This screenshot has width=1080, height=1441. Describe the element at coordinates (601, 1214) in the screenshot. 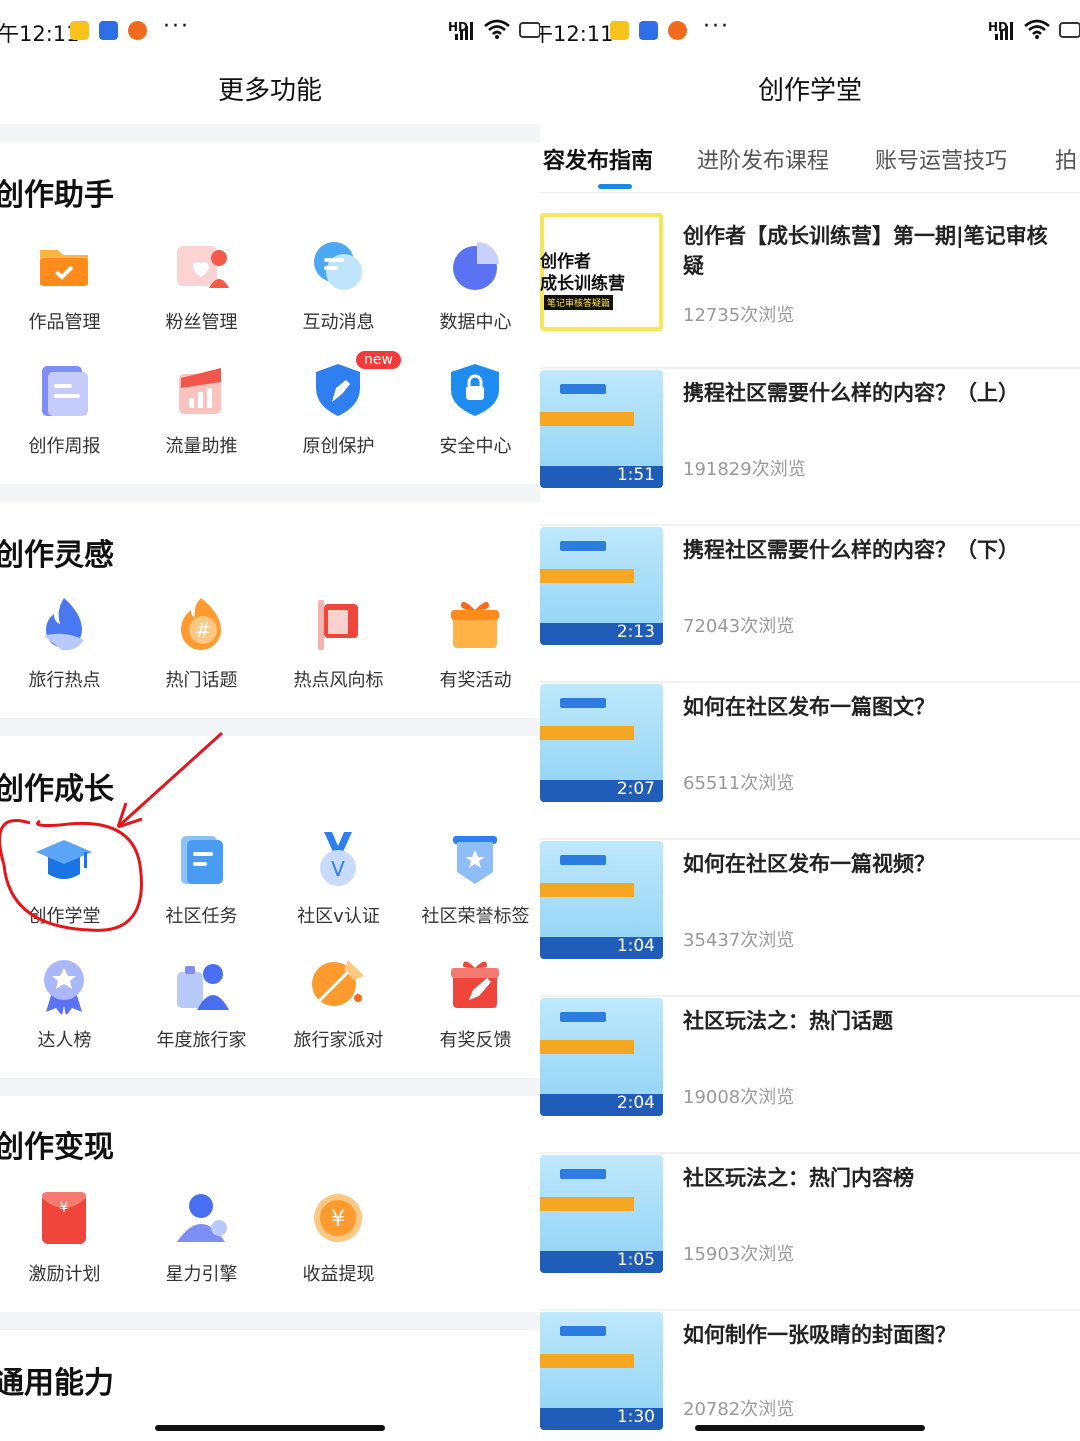

I see `article-thumbnail: 1:05` at that location.